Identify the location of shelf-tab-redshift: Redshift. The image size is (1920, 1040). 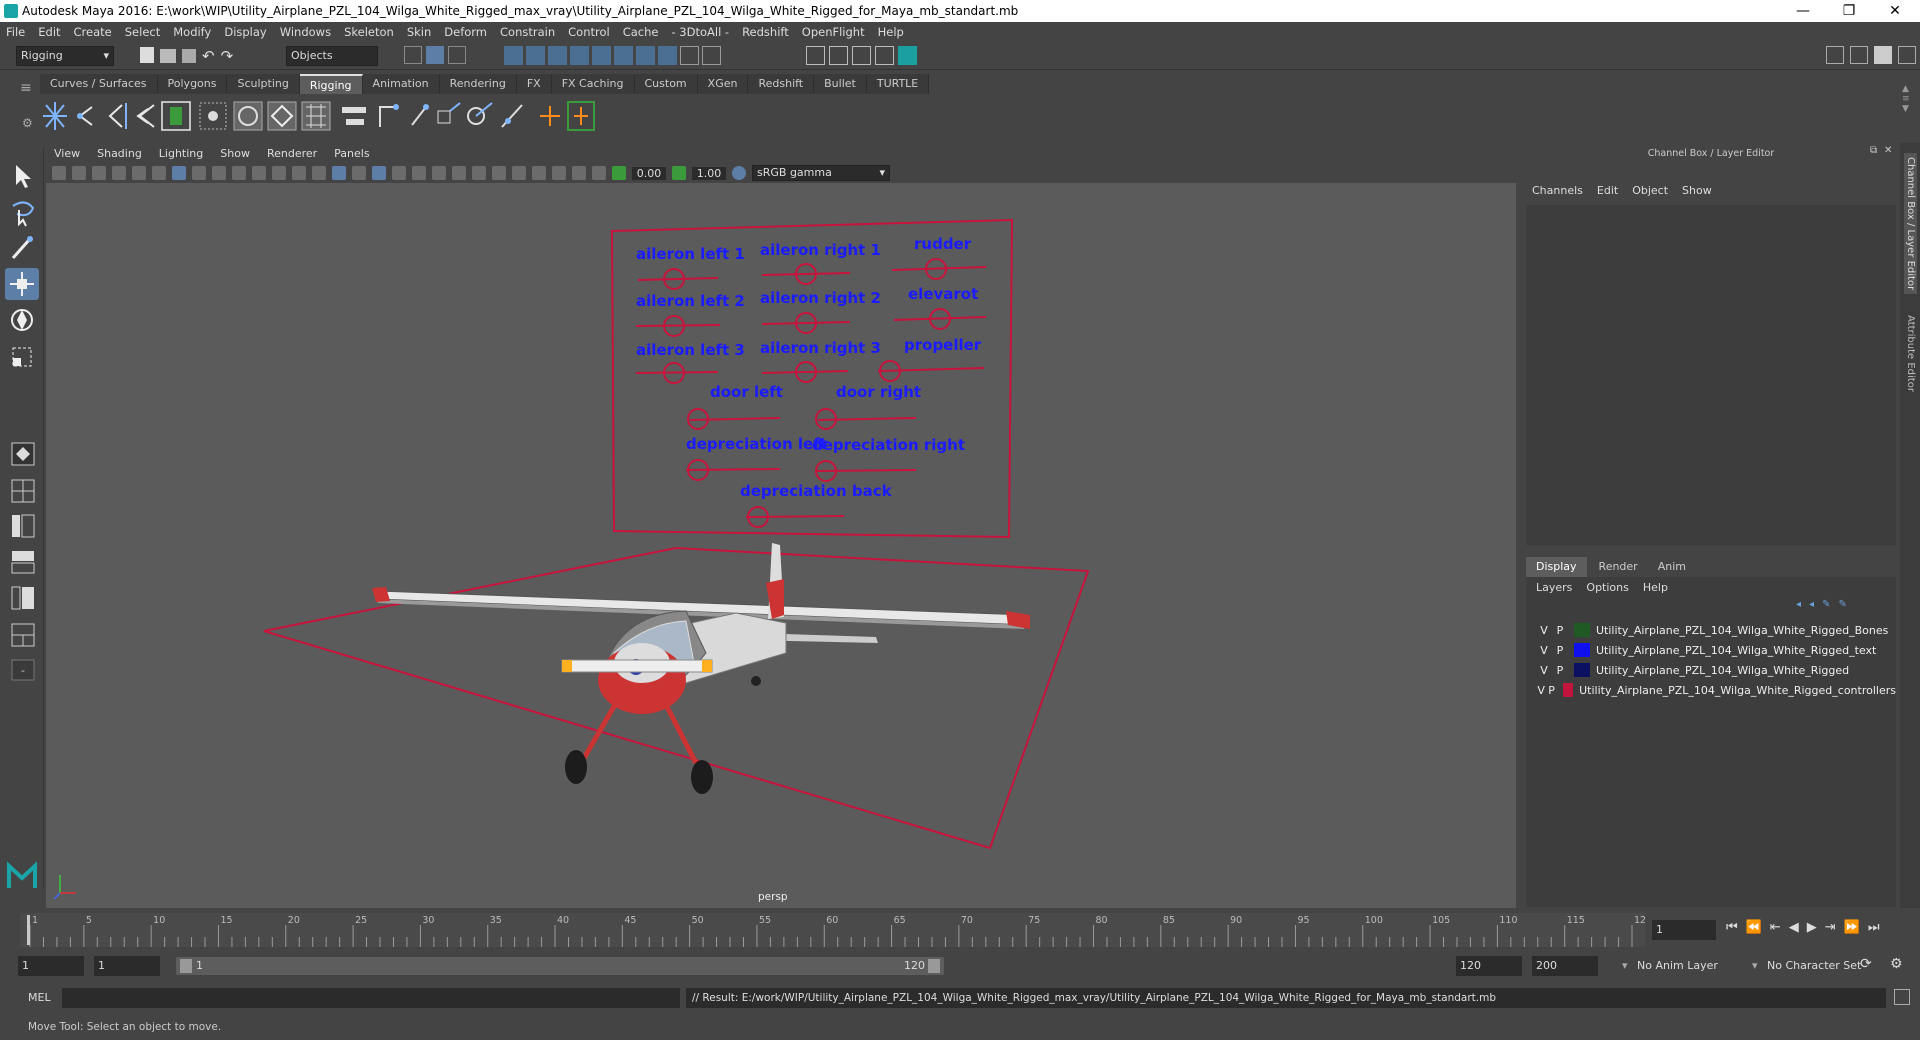
(781, 84).